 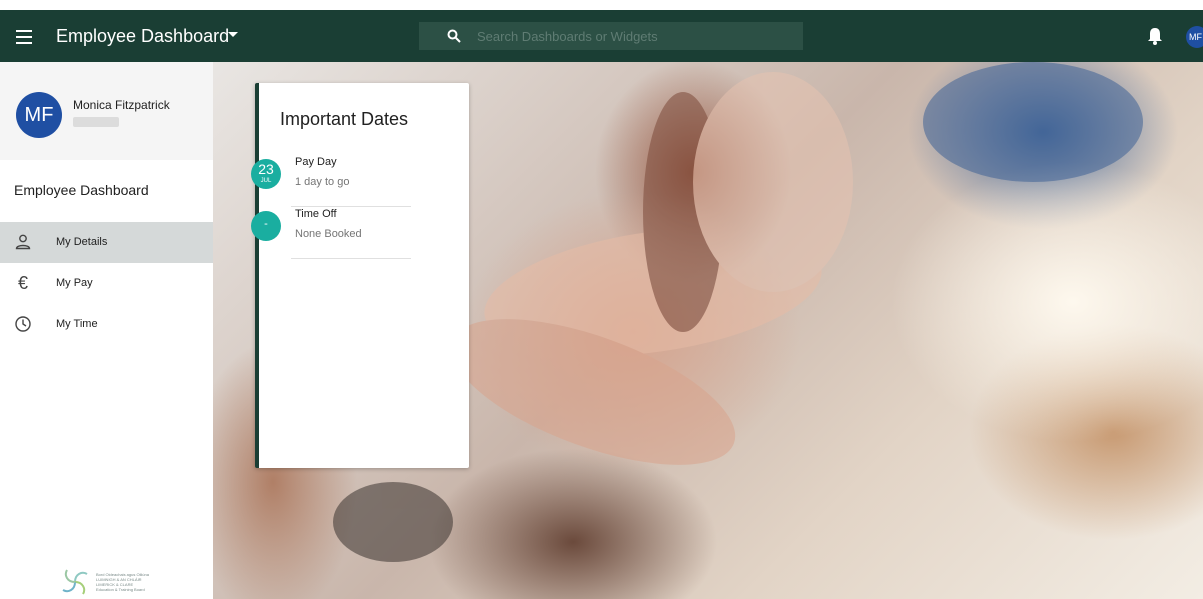 What do you see at coordinates (344, 119) in the screenshot?
I see `card-title: Important Dates` at bounding box center [344, 119].